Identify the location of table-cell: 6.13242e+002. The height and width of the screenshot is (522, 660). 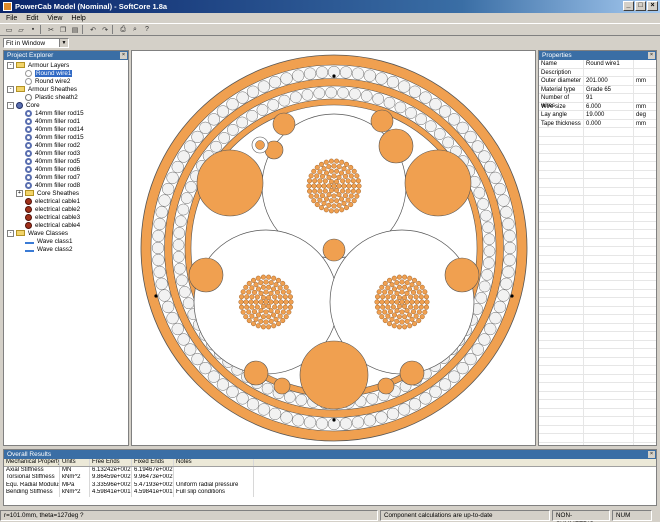
(112, 470).